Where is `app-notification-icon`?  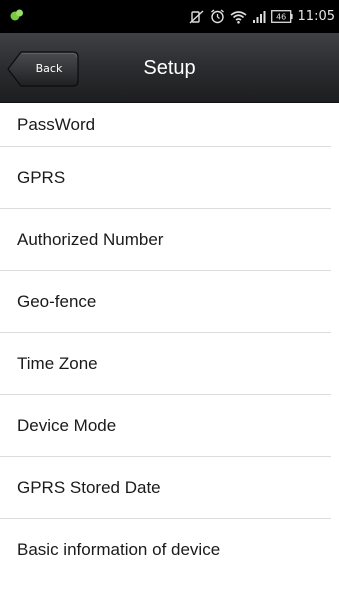
app-notification-icon is located at coordinates (17, 16).